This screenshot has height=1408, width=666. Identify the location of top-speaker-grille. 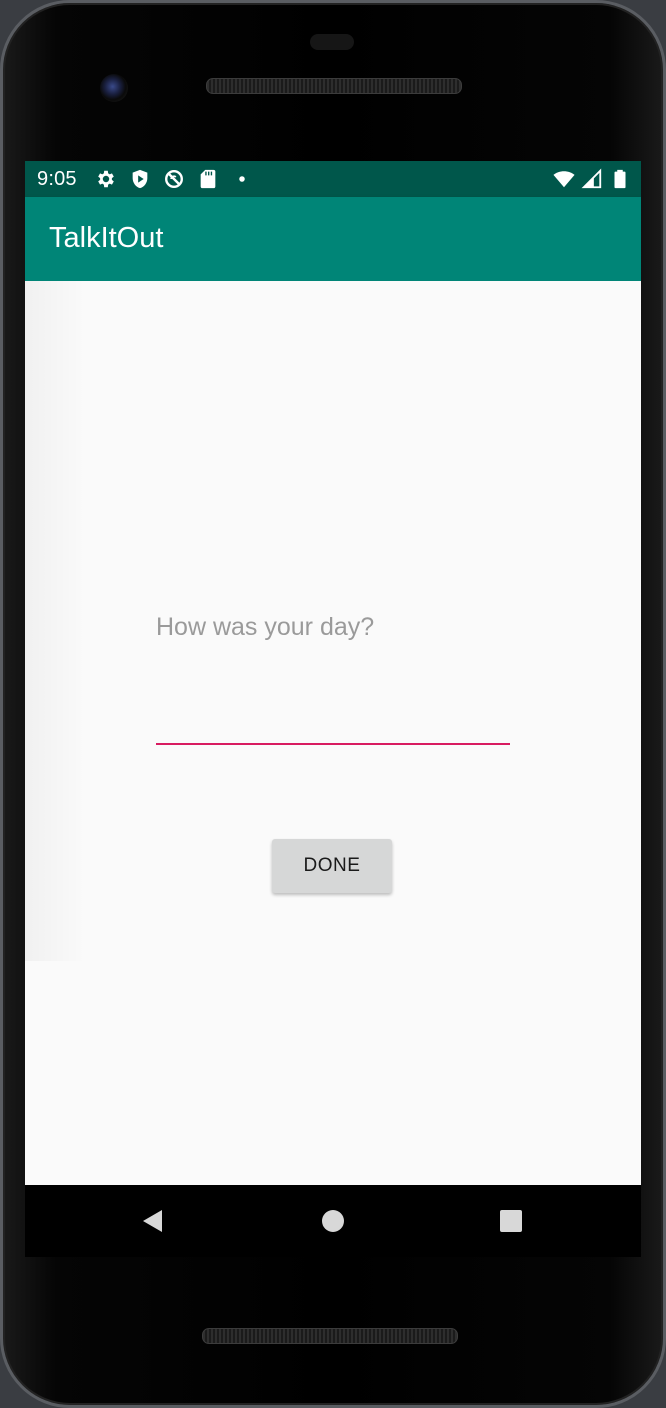
(334, 86).